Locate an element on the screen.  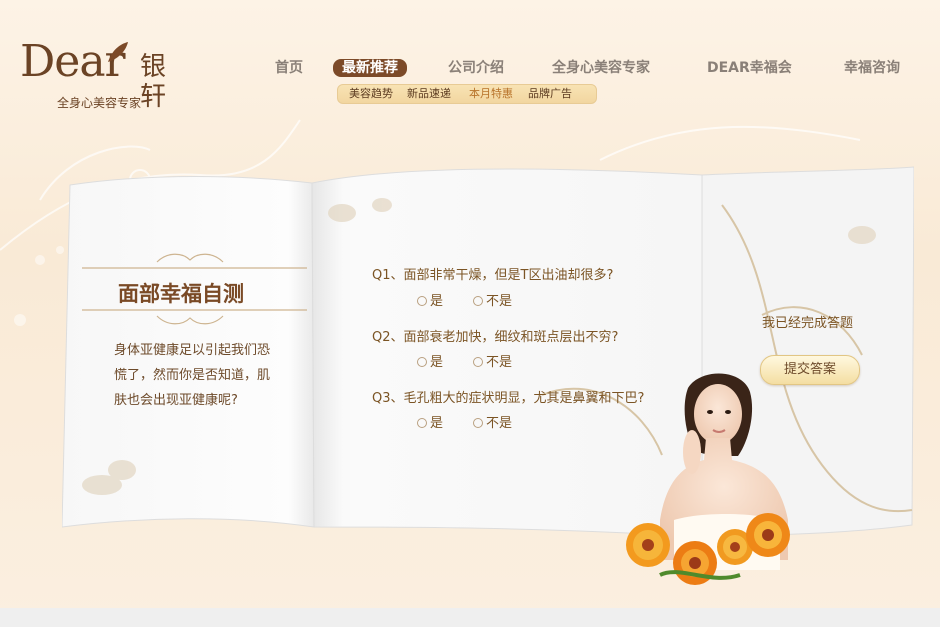
q1-no-option: 不是 is located at coordinates (492, 299).